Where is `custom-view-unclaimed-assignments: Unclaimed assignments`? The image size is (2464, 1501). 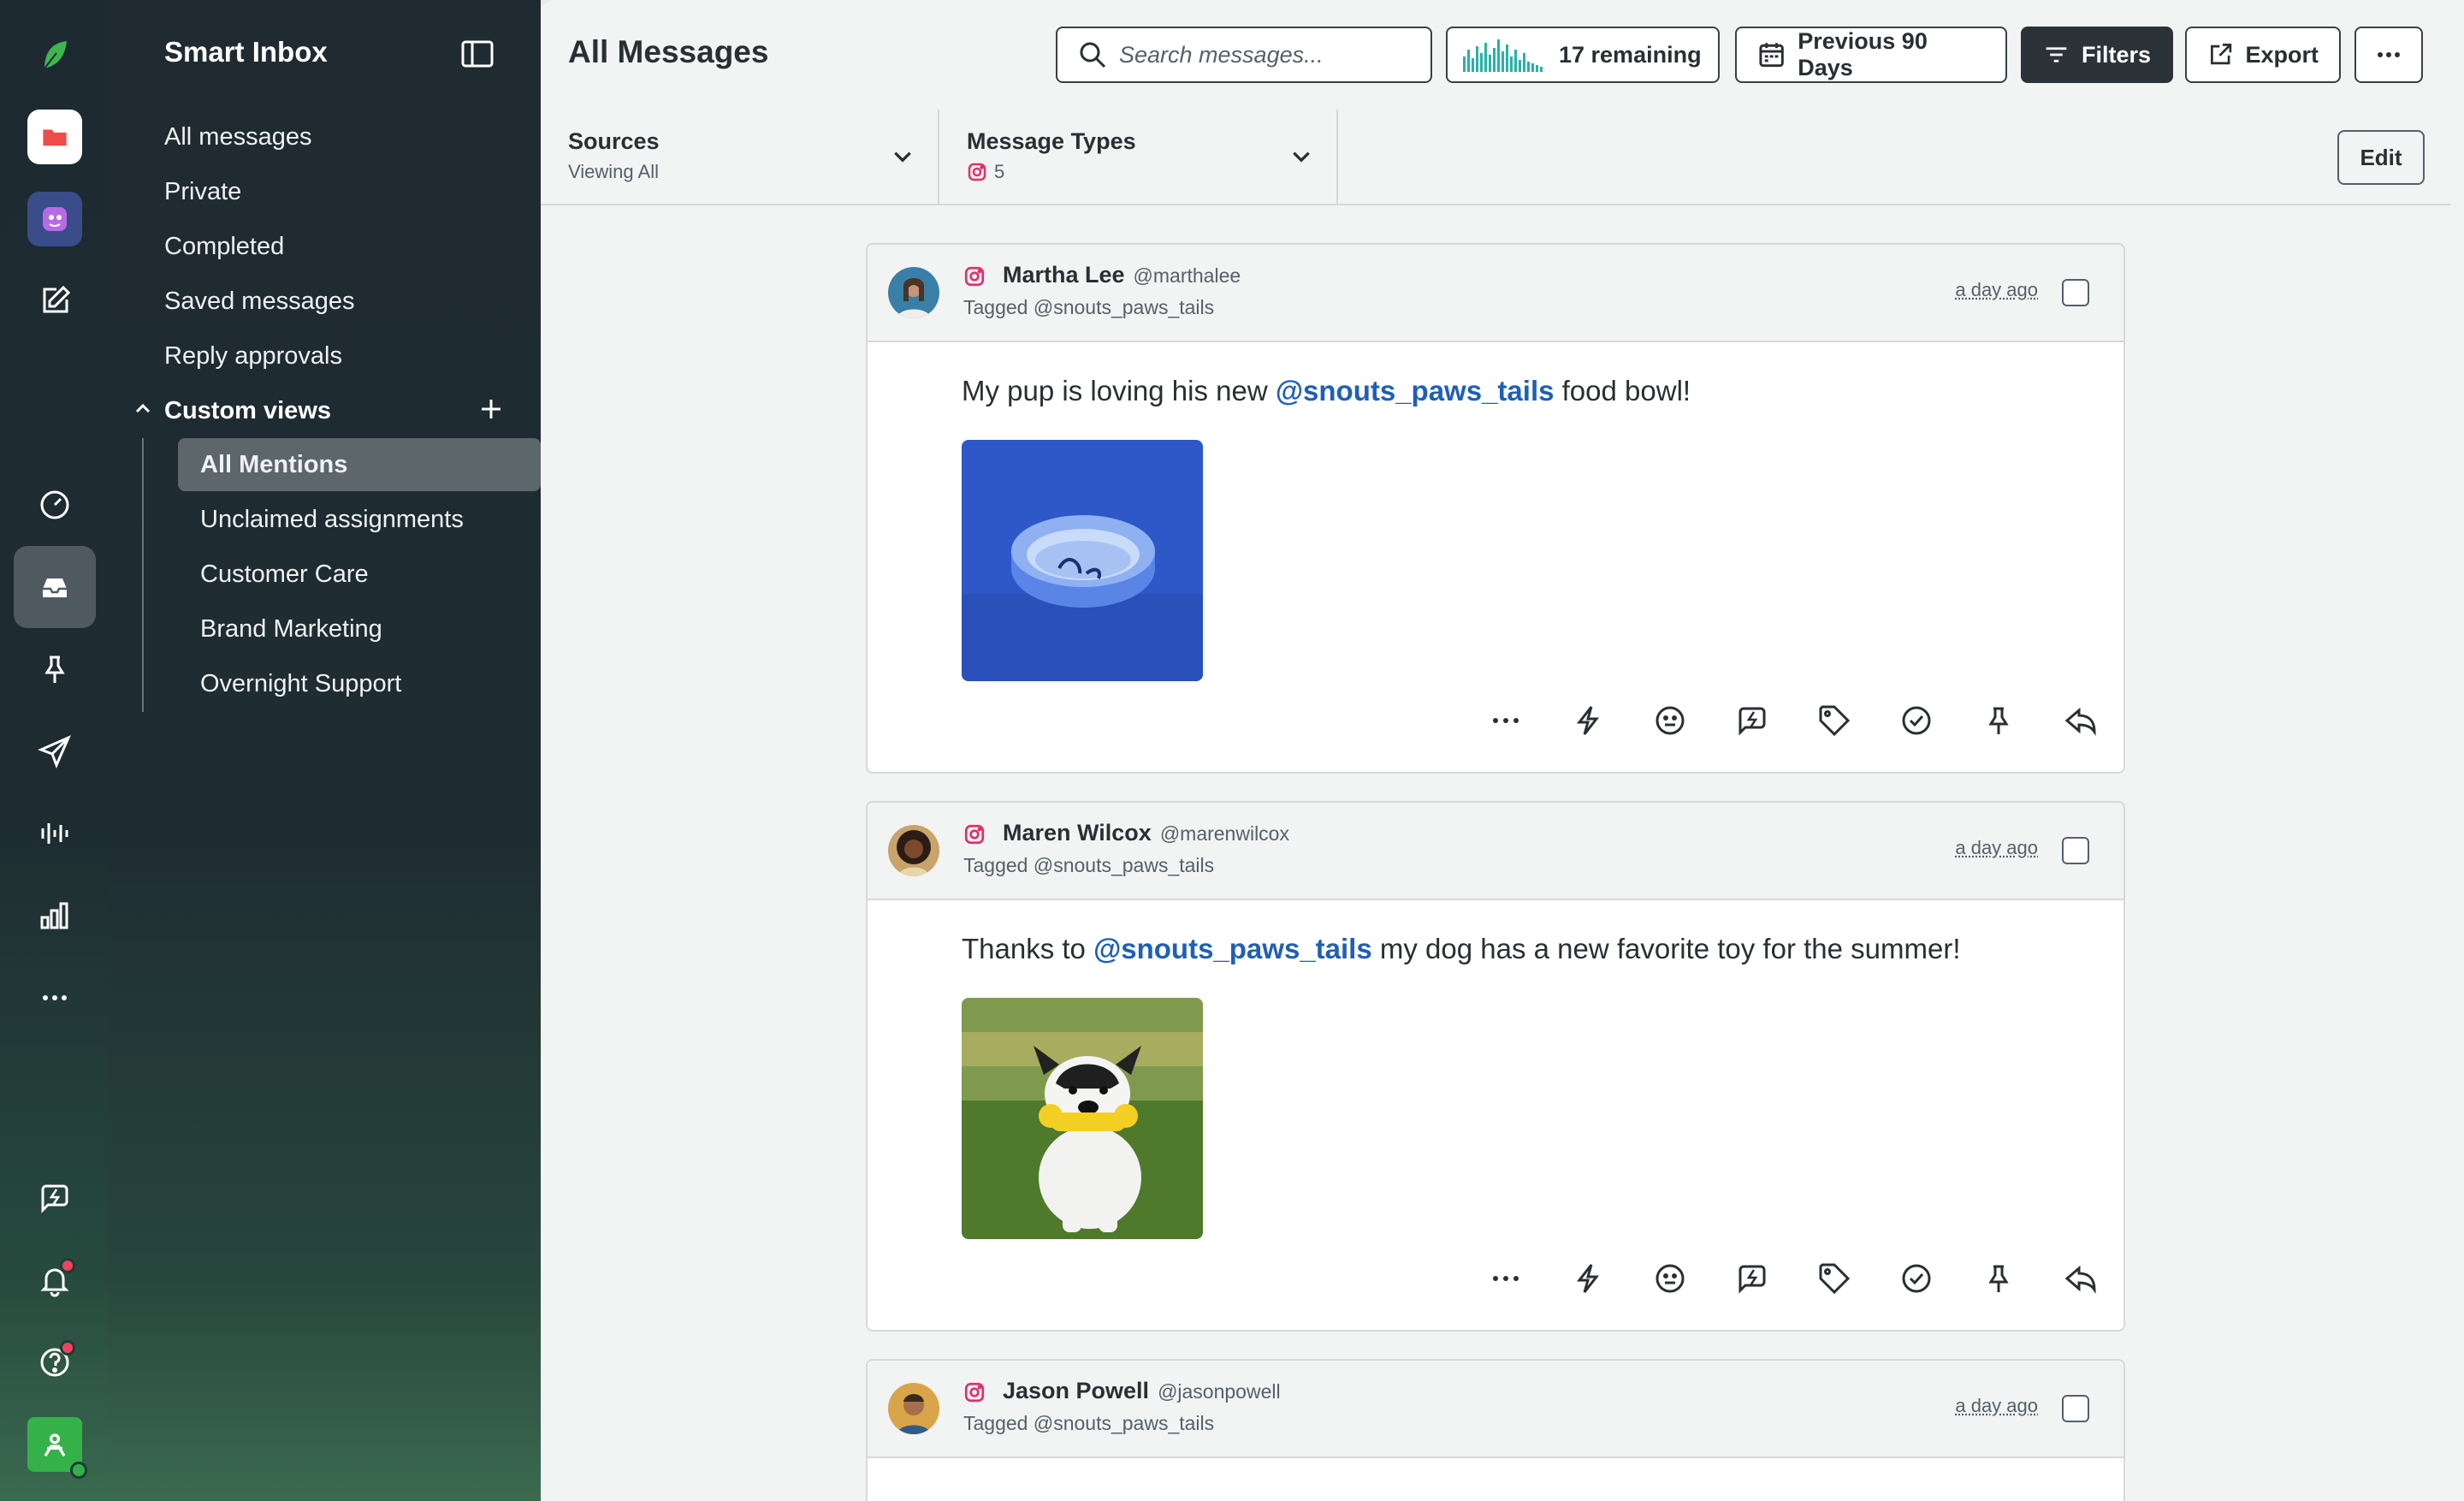 custom-view-unclaimed-assignments: Unclaimed assignments is located at coordinates (359, 520).